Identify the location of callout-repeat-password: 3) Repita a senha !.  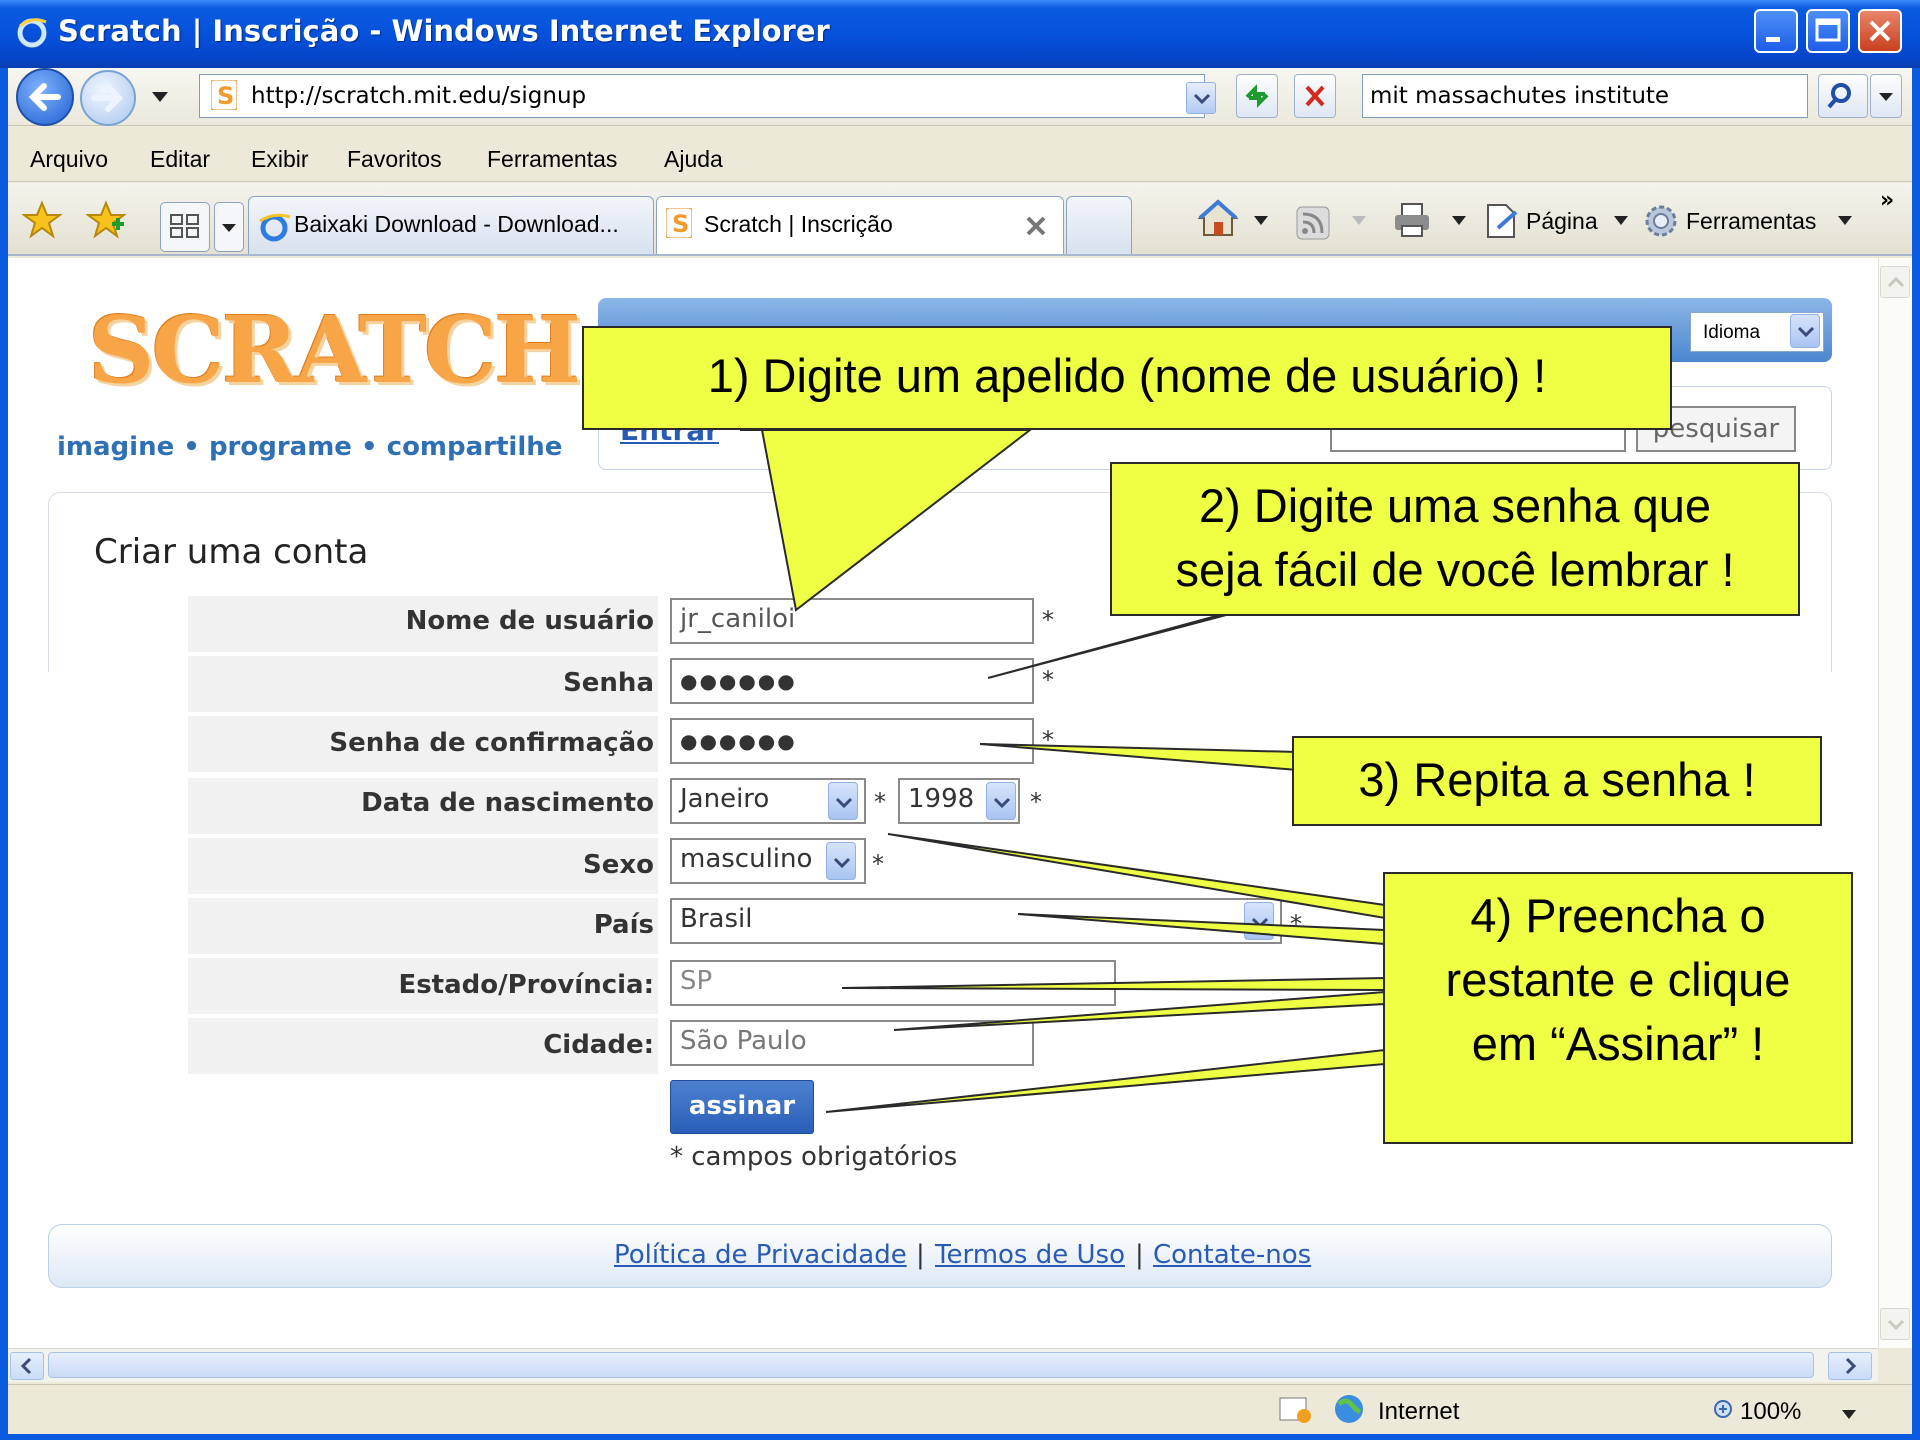
(1557, 781).